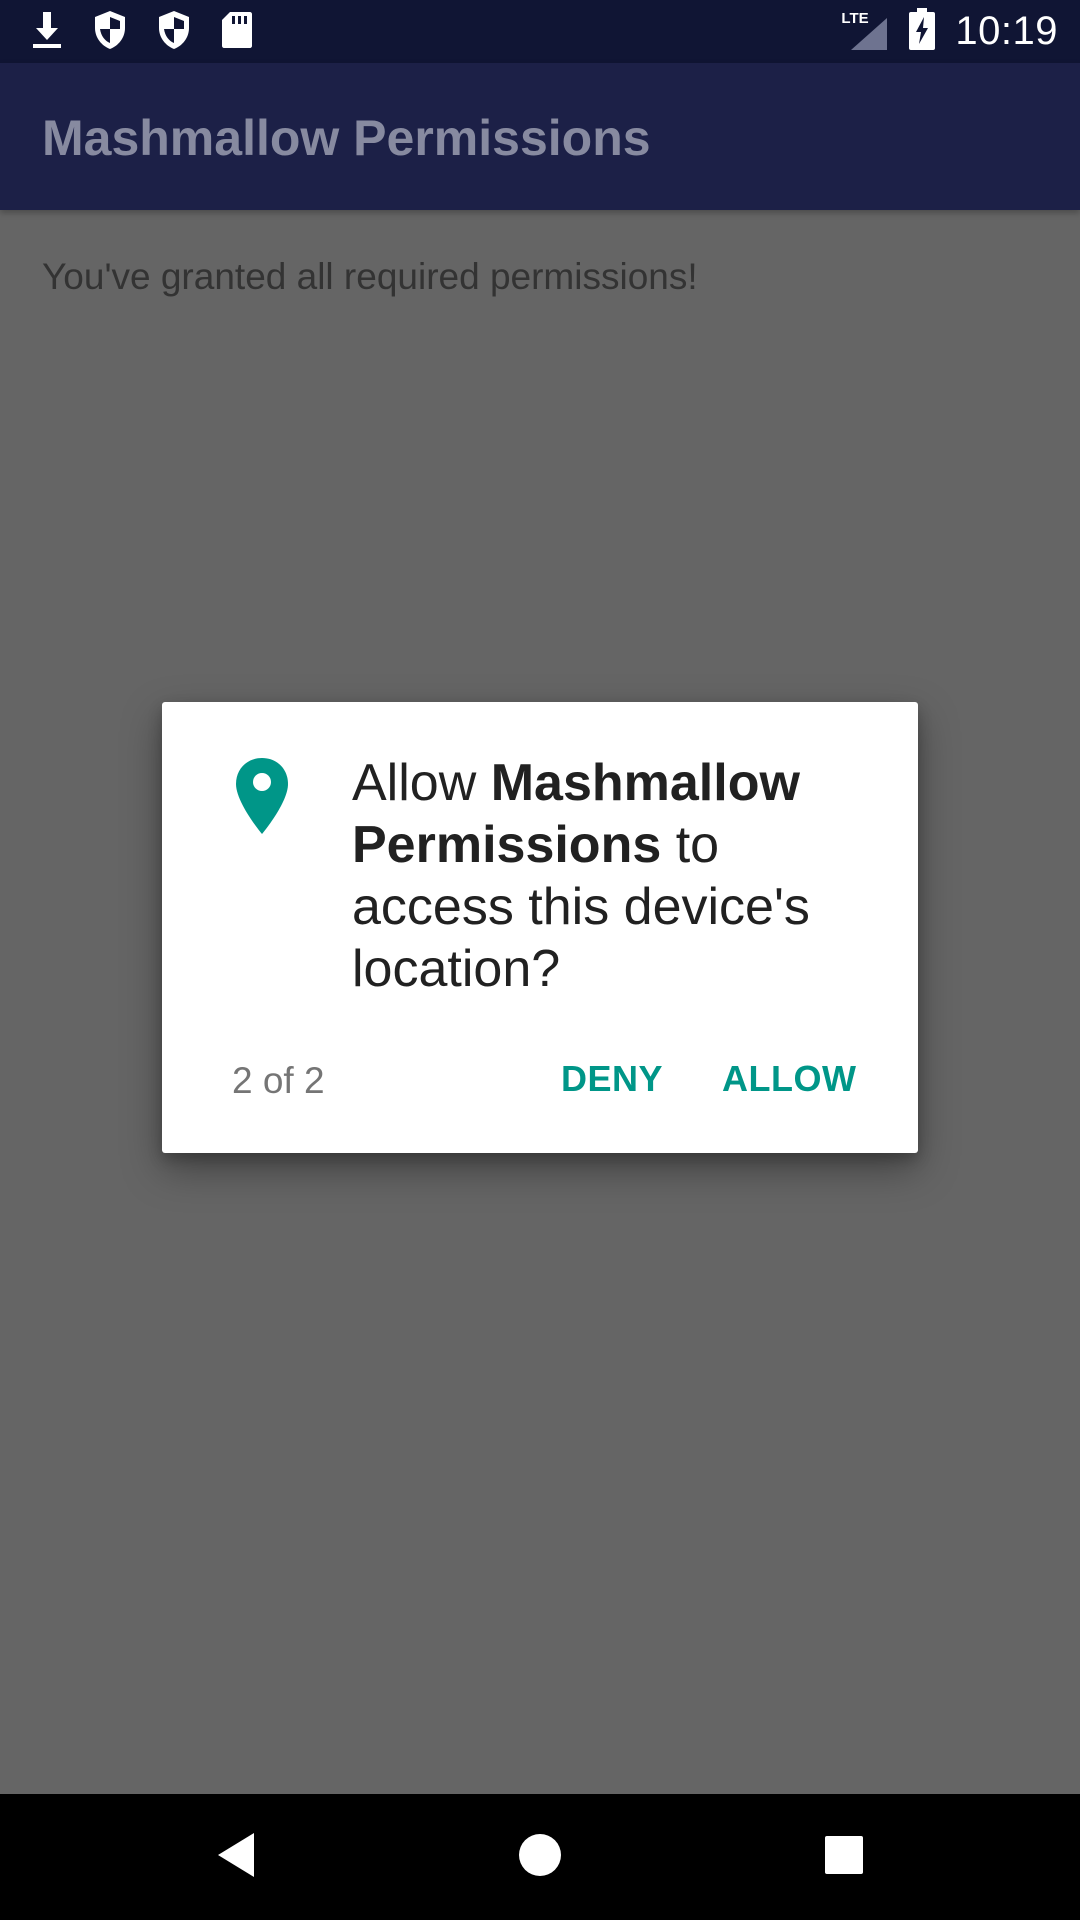  What do you see at coordinates (346, 138) in the screenshot?
I see `app-title: Mashmallow Permissions` at bounding box center [346, 138].